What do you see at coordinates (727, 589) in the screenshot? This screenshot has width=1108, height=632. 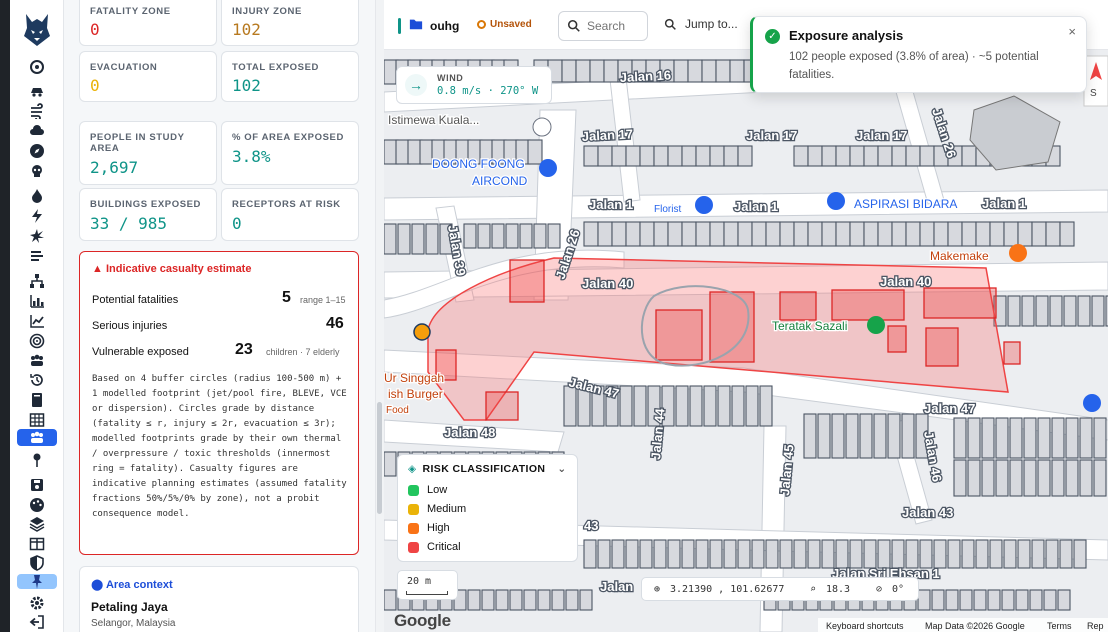 I see `latlng-value: 3.21390 , 101.62677` at bounding box center [727, 589].